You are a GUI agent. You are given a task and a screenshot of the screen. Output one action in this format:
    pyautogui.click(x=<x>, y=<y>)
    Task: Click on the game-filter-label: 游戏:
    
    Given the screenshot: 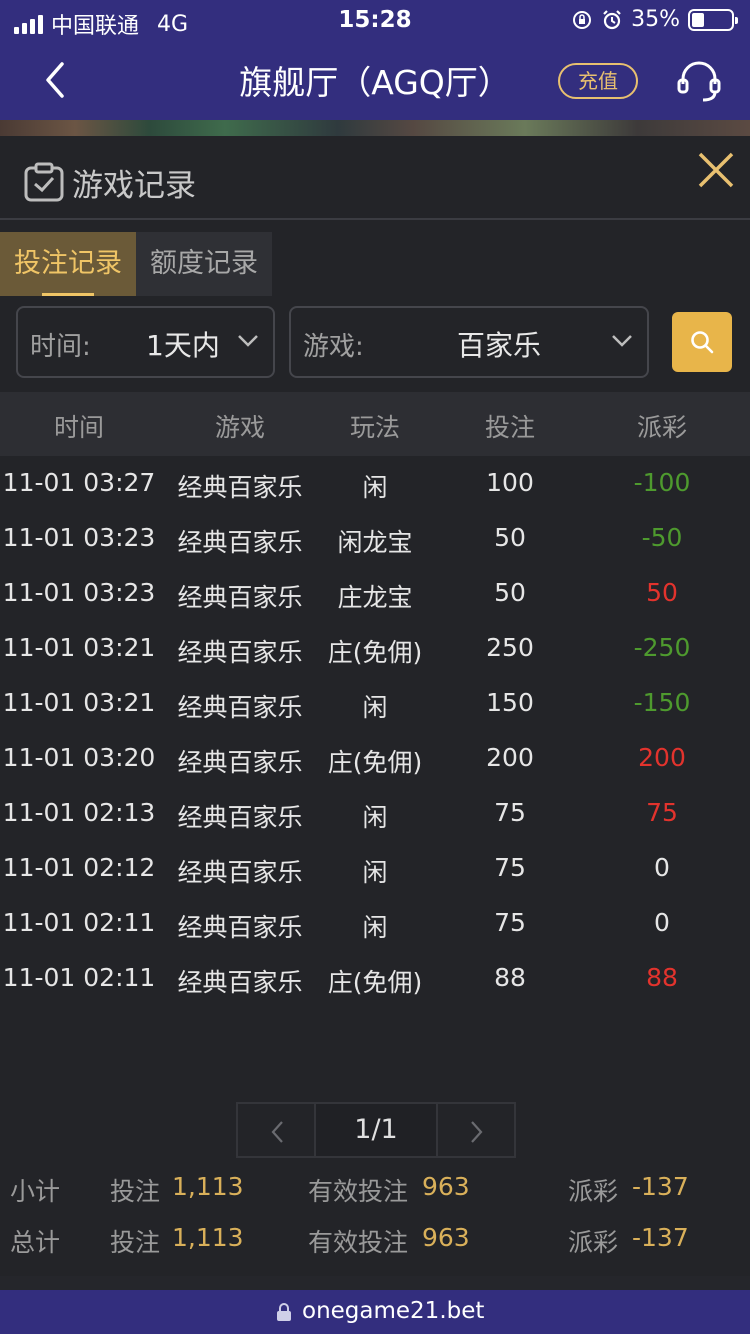 What is the action you would take?
    pyautogui.click(x=333, y=347)
    